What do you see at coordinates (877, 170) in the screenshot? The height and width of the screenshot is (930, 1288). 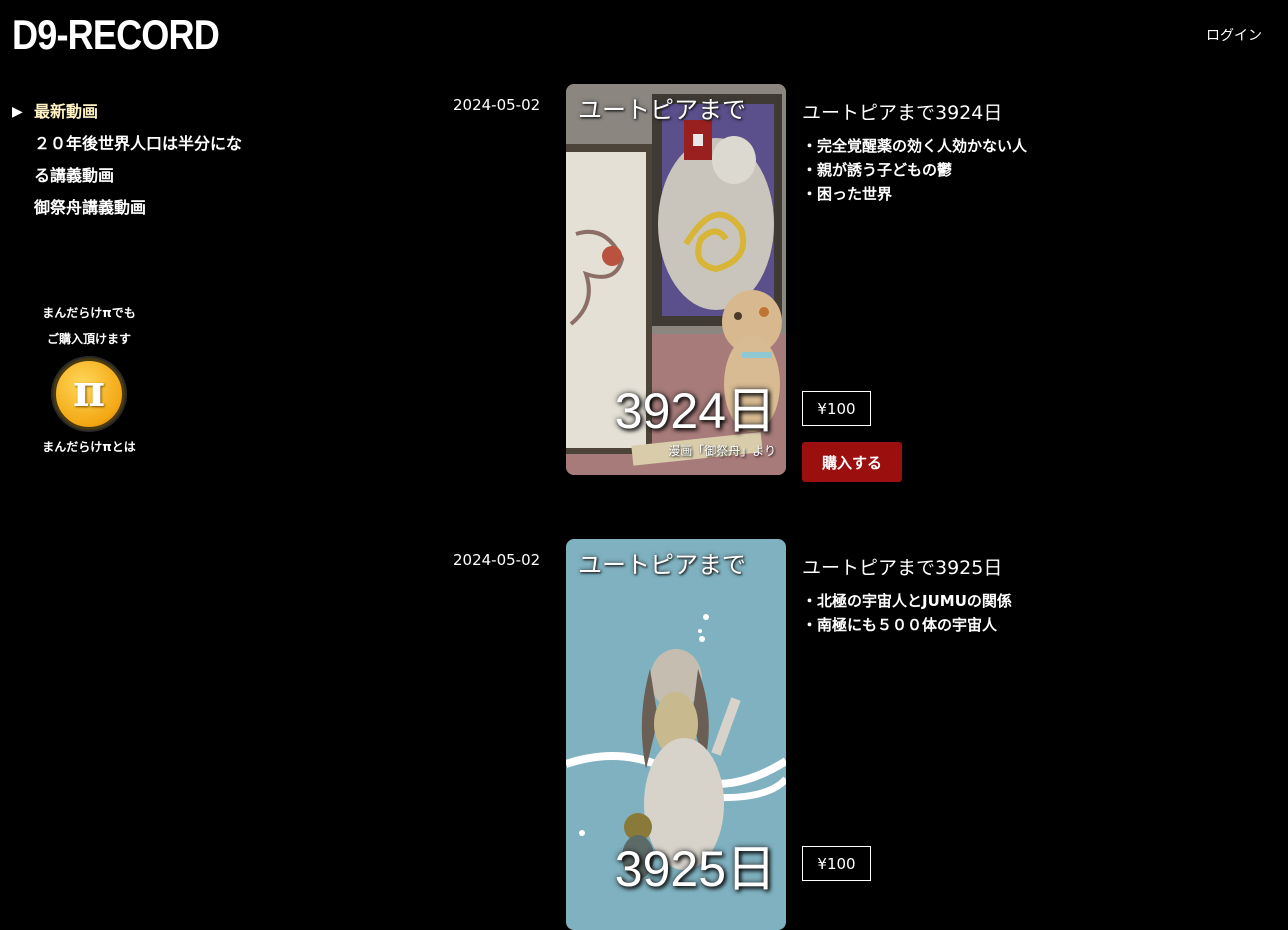 I see `list-item: ・親が誘う子どもの鬱` at bounding box center [877, 170].